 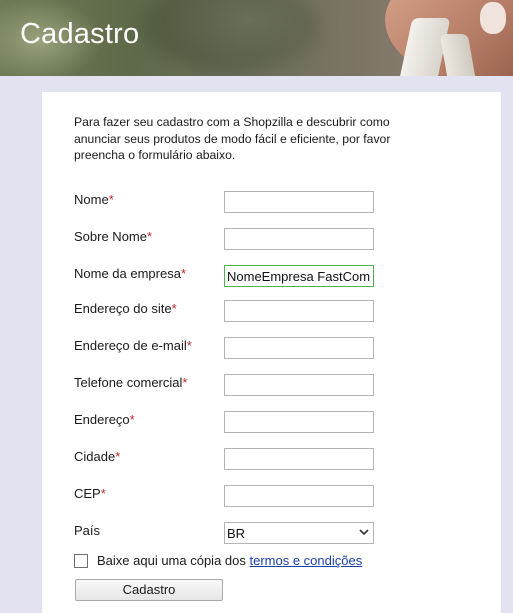 I want to click on banner-background-blur, so click(x=230, y=35).